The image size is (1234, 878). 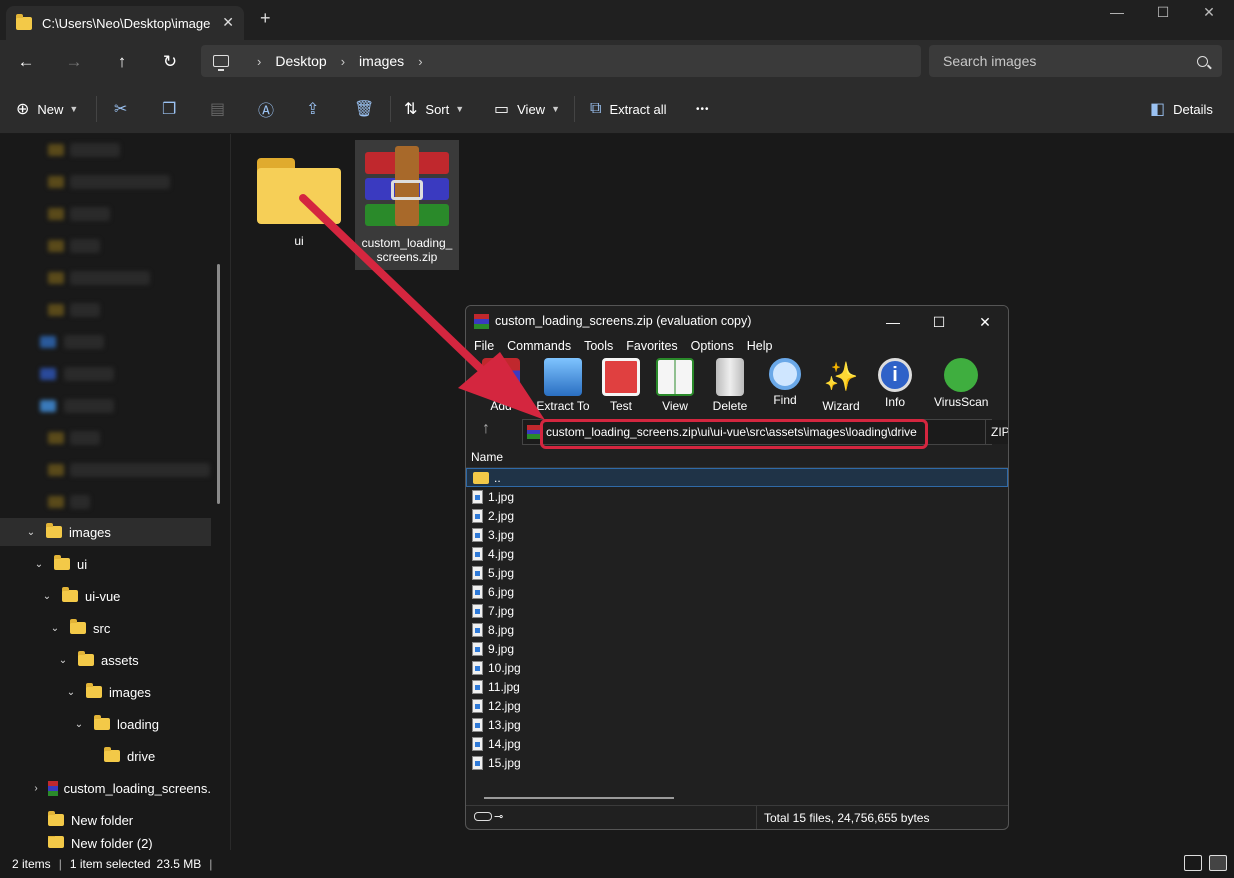 What do you see at coordinates (484, 346) in the screenshot?
I see `menu-file: File` at bounding box center [484, 346].